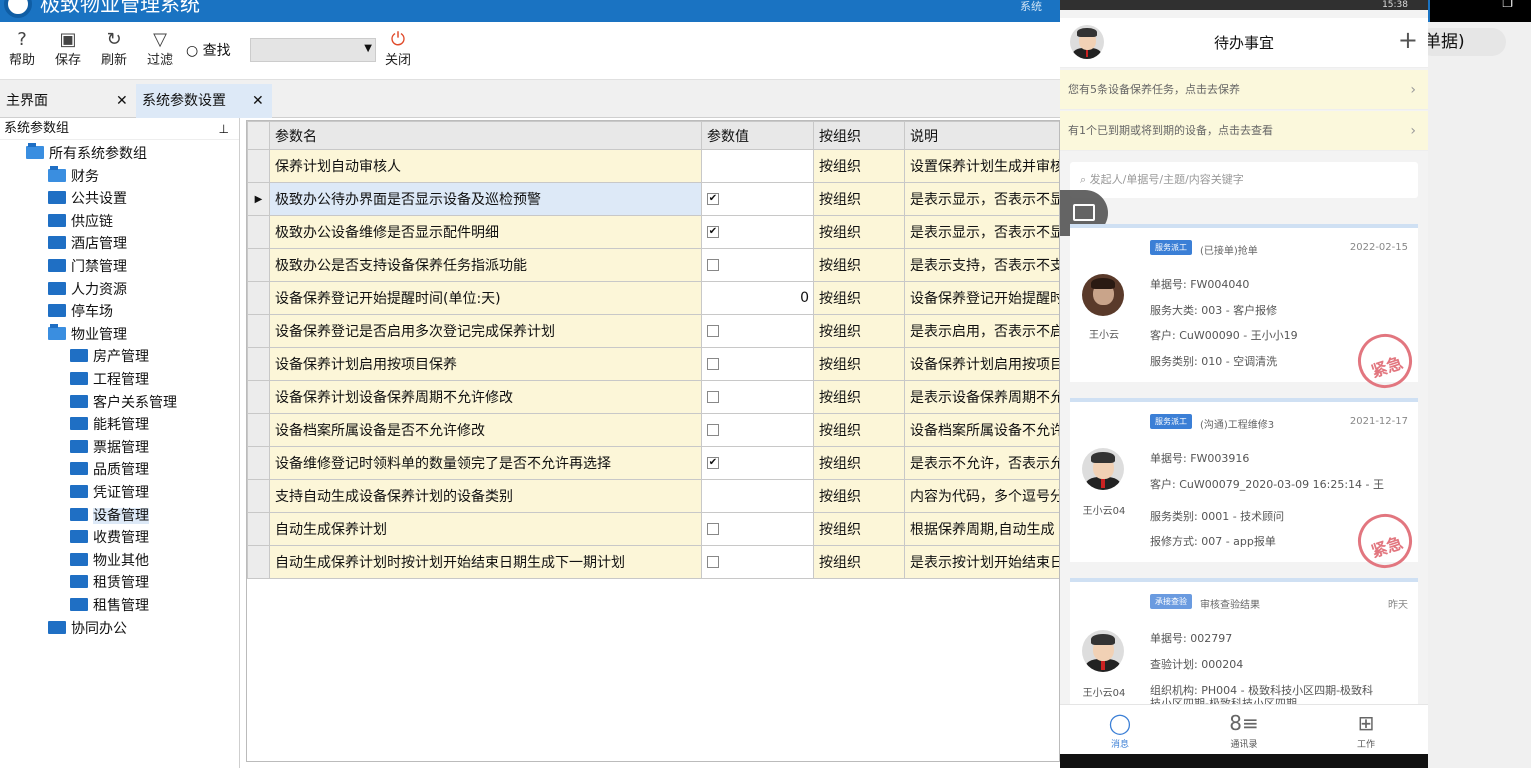 The height and width of the screenshot is (768, 1531). I want to click on param-name-cell: 设备维修登记时领料单的数量领完了是否不允许再选择, so click(485, 463).